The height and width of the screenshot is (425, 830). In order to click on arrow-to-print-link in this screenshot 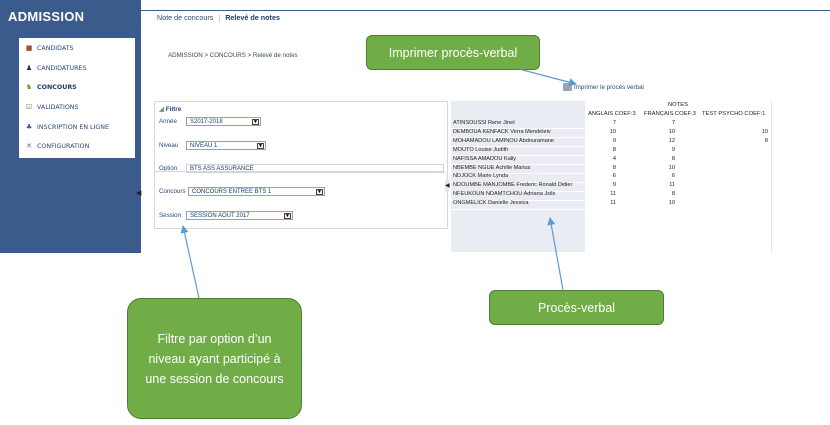, I will do `click(547, 77)`.